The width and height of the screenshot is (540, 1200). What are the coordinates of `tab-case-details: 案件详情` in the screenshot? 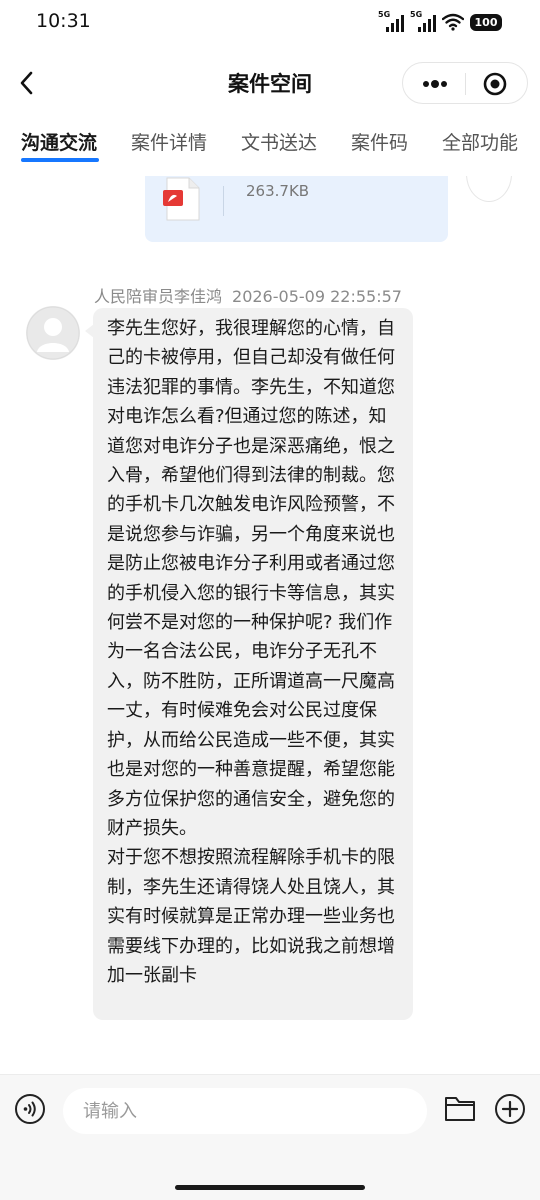 It's located at (169, 141).